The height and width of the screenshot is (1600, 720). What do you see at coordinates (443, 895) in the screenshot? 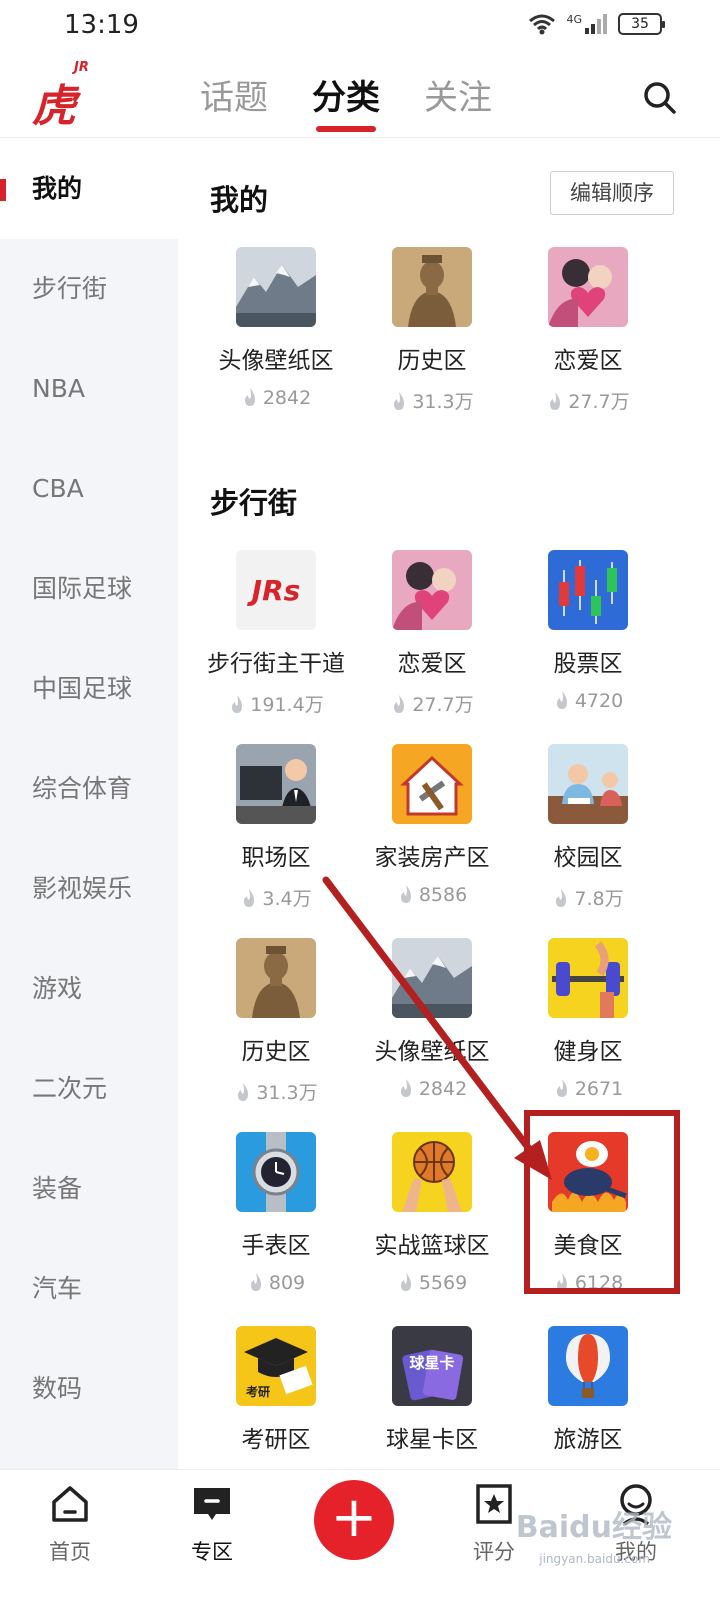
I see `forum-heat-value: 8586` at bounding box center [443, 895].